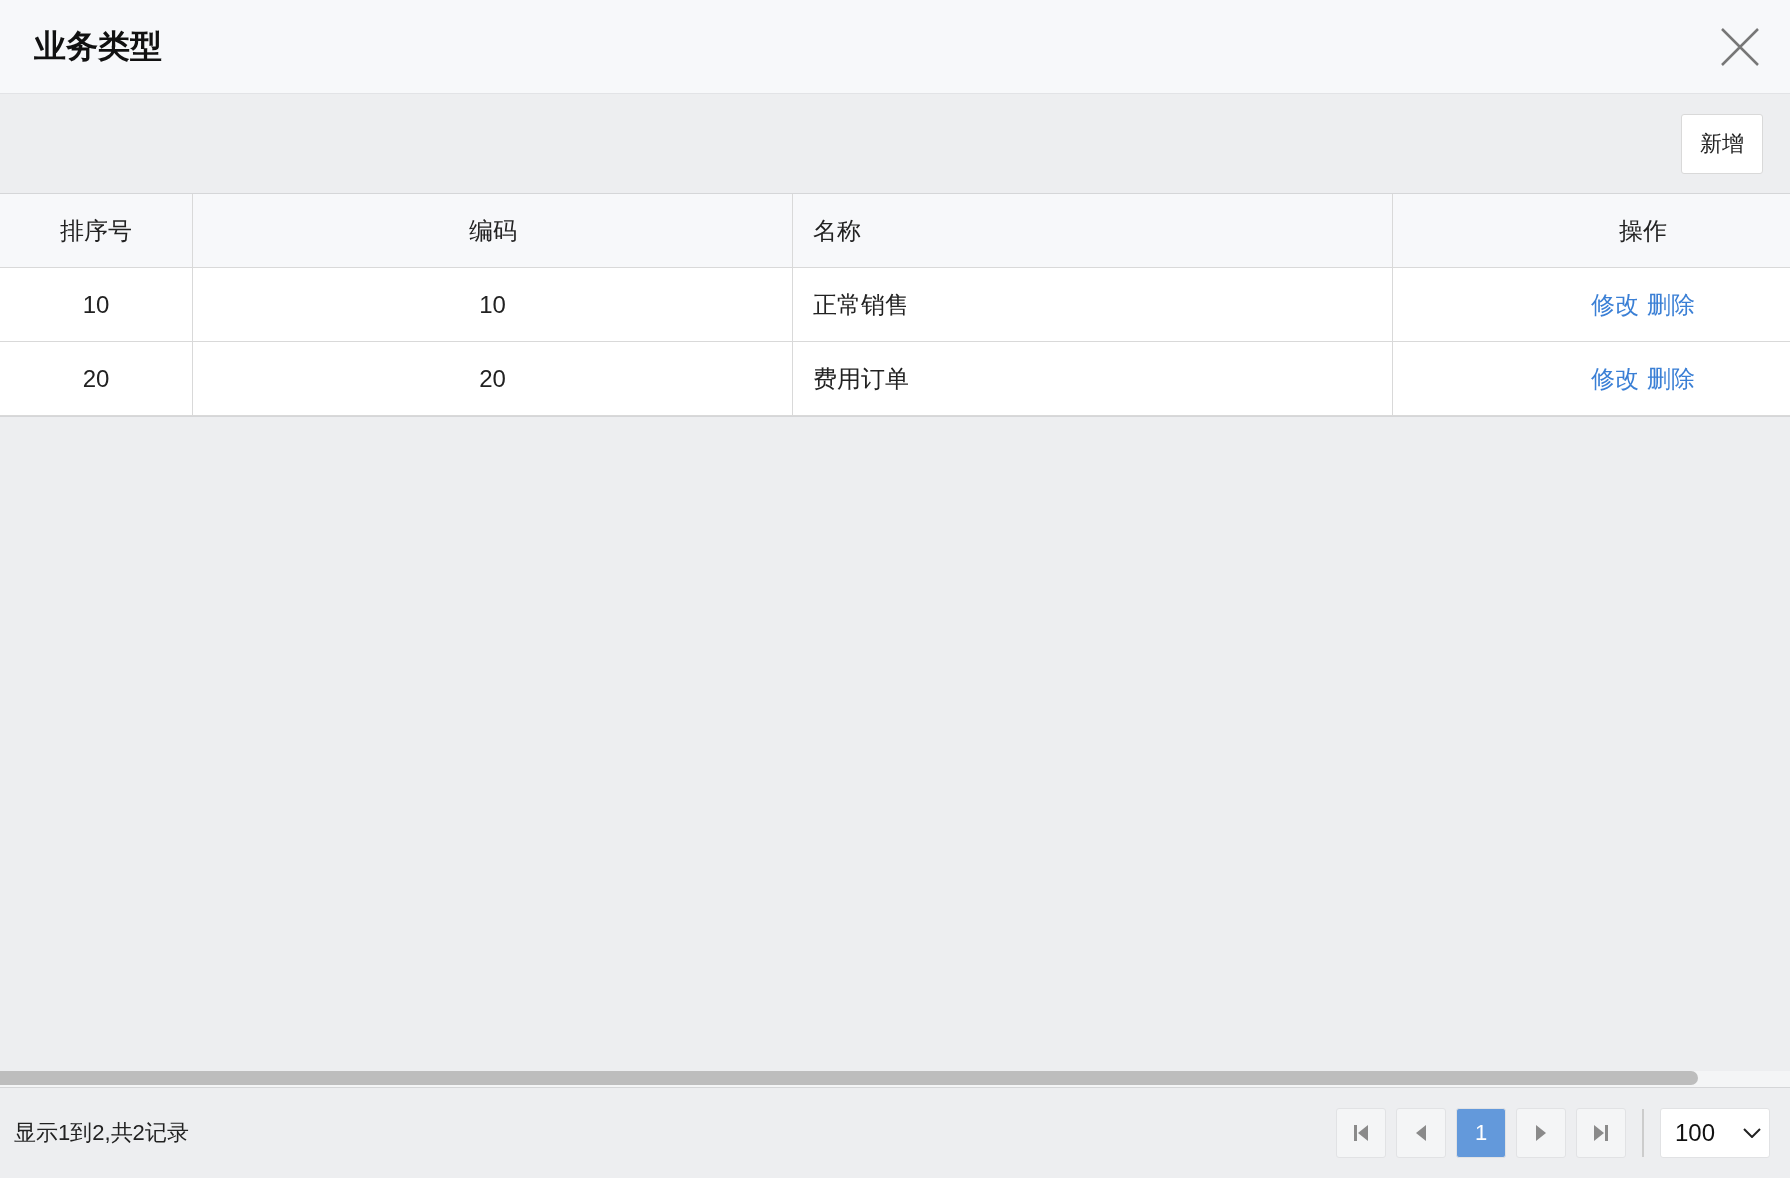  I want to click on column-header: 操作, so click(1591, 231).